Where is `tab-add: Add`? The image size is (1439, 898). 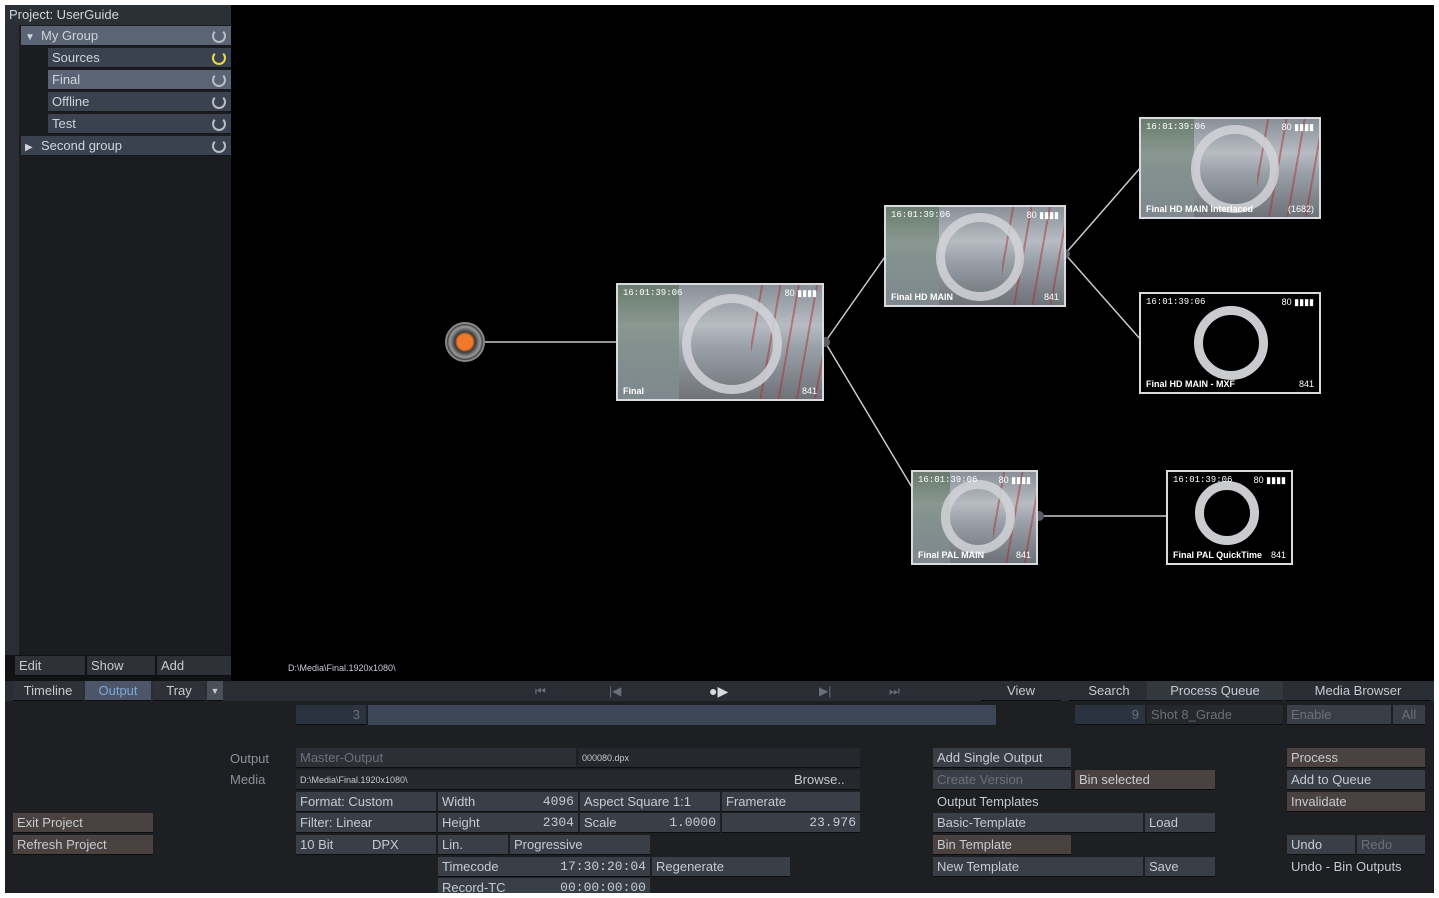 tab-add: Add is located at coordinates (194, 666).